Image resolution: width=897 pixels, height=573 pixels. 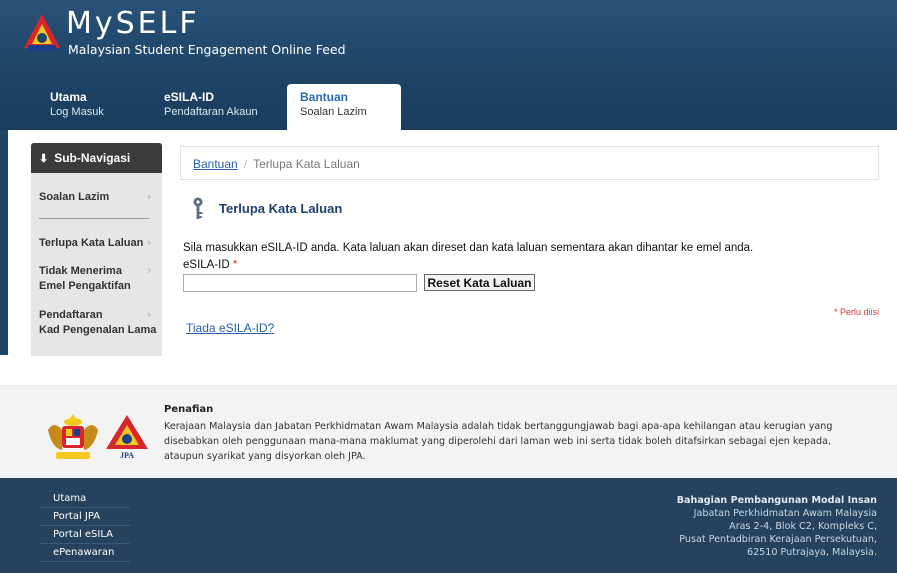 I want to click on key-icon, so click(x=198, y=208).